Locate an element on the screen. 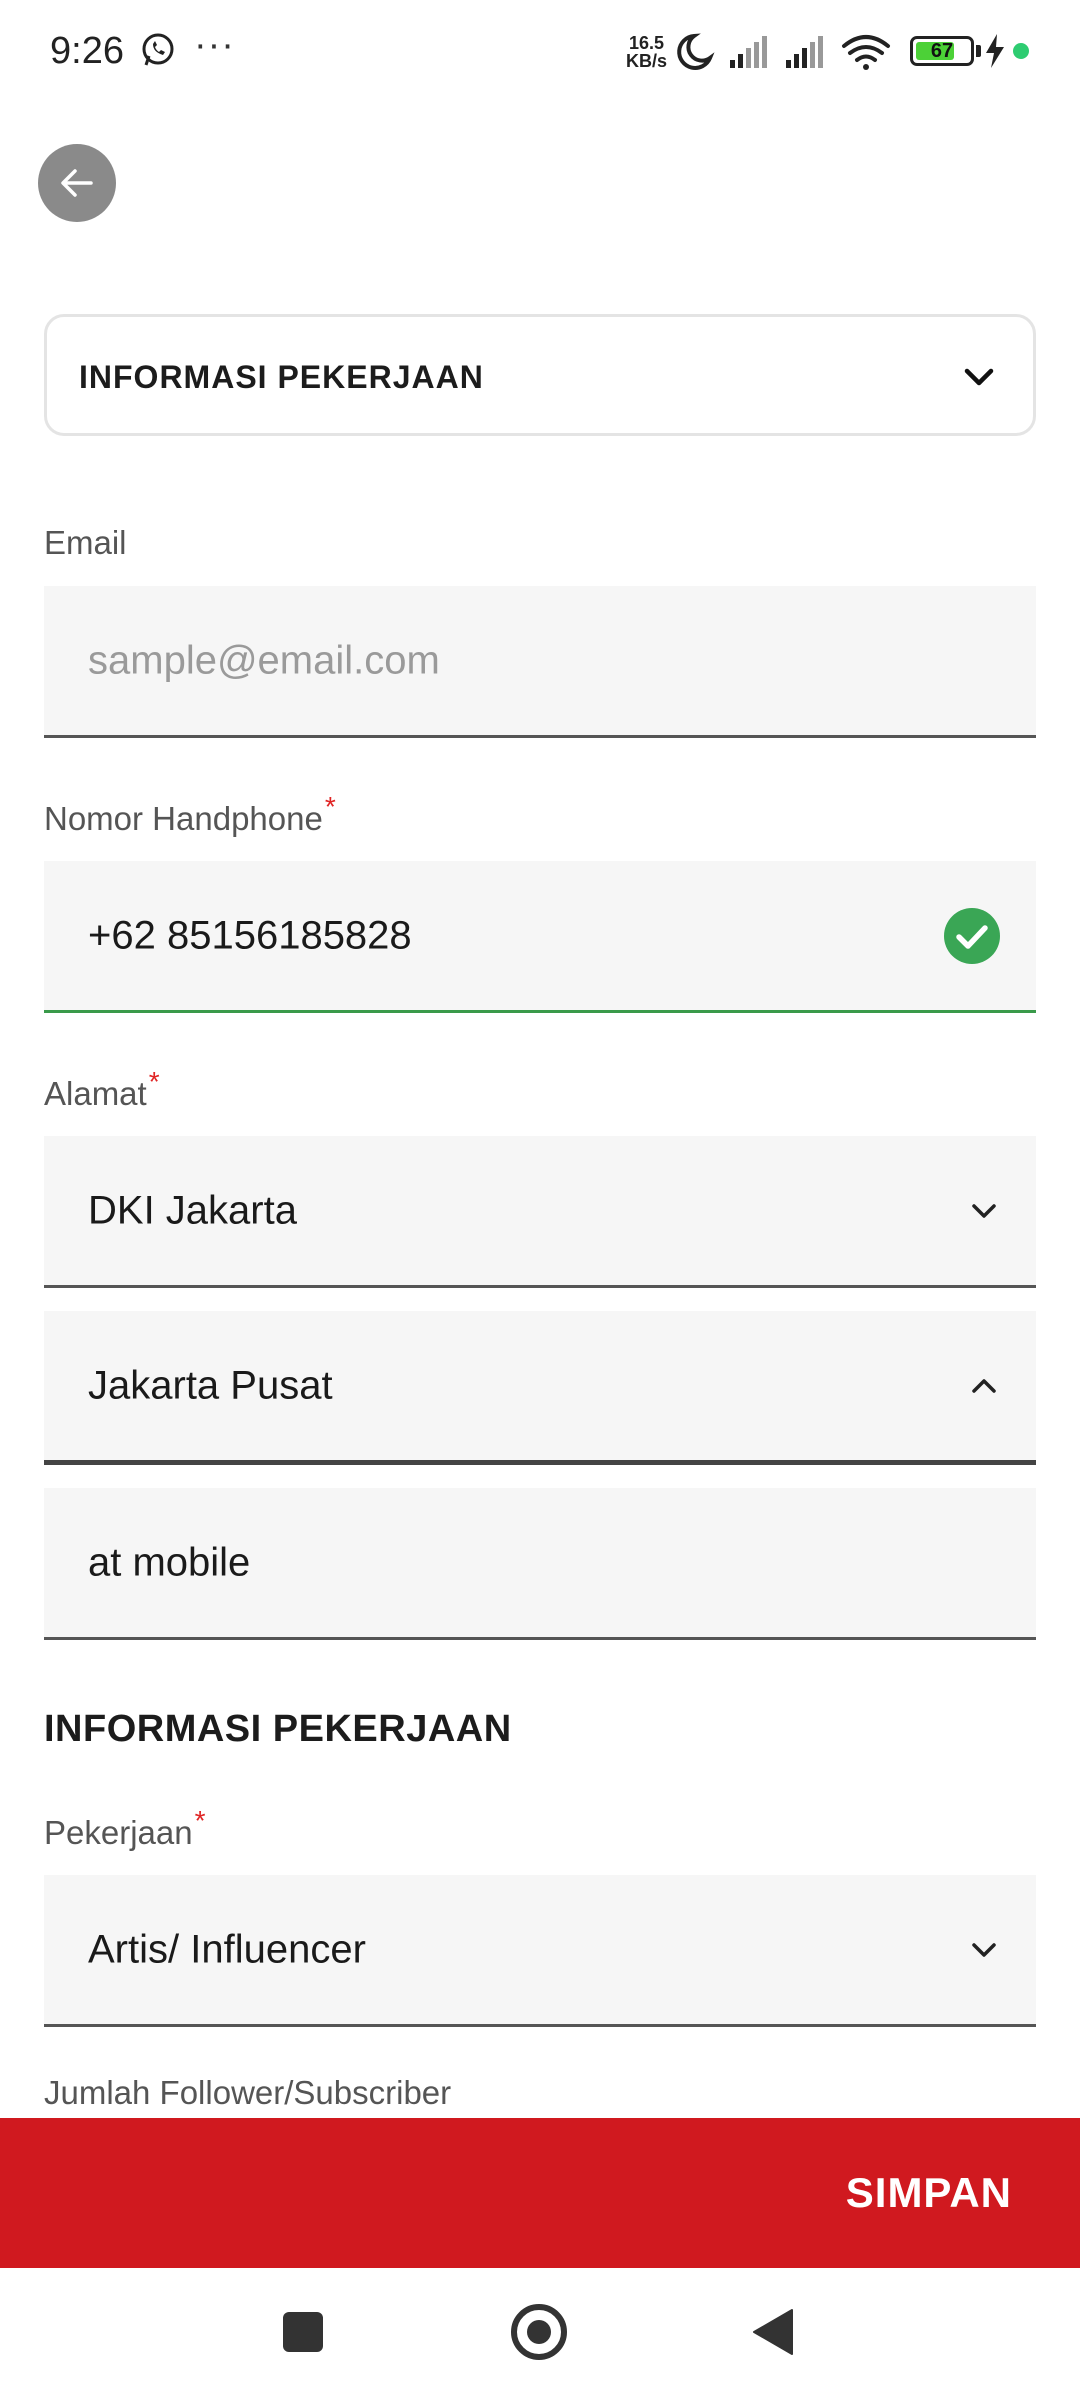  back-triangle-icon is located at coordinates (773, 2332).